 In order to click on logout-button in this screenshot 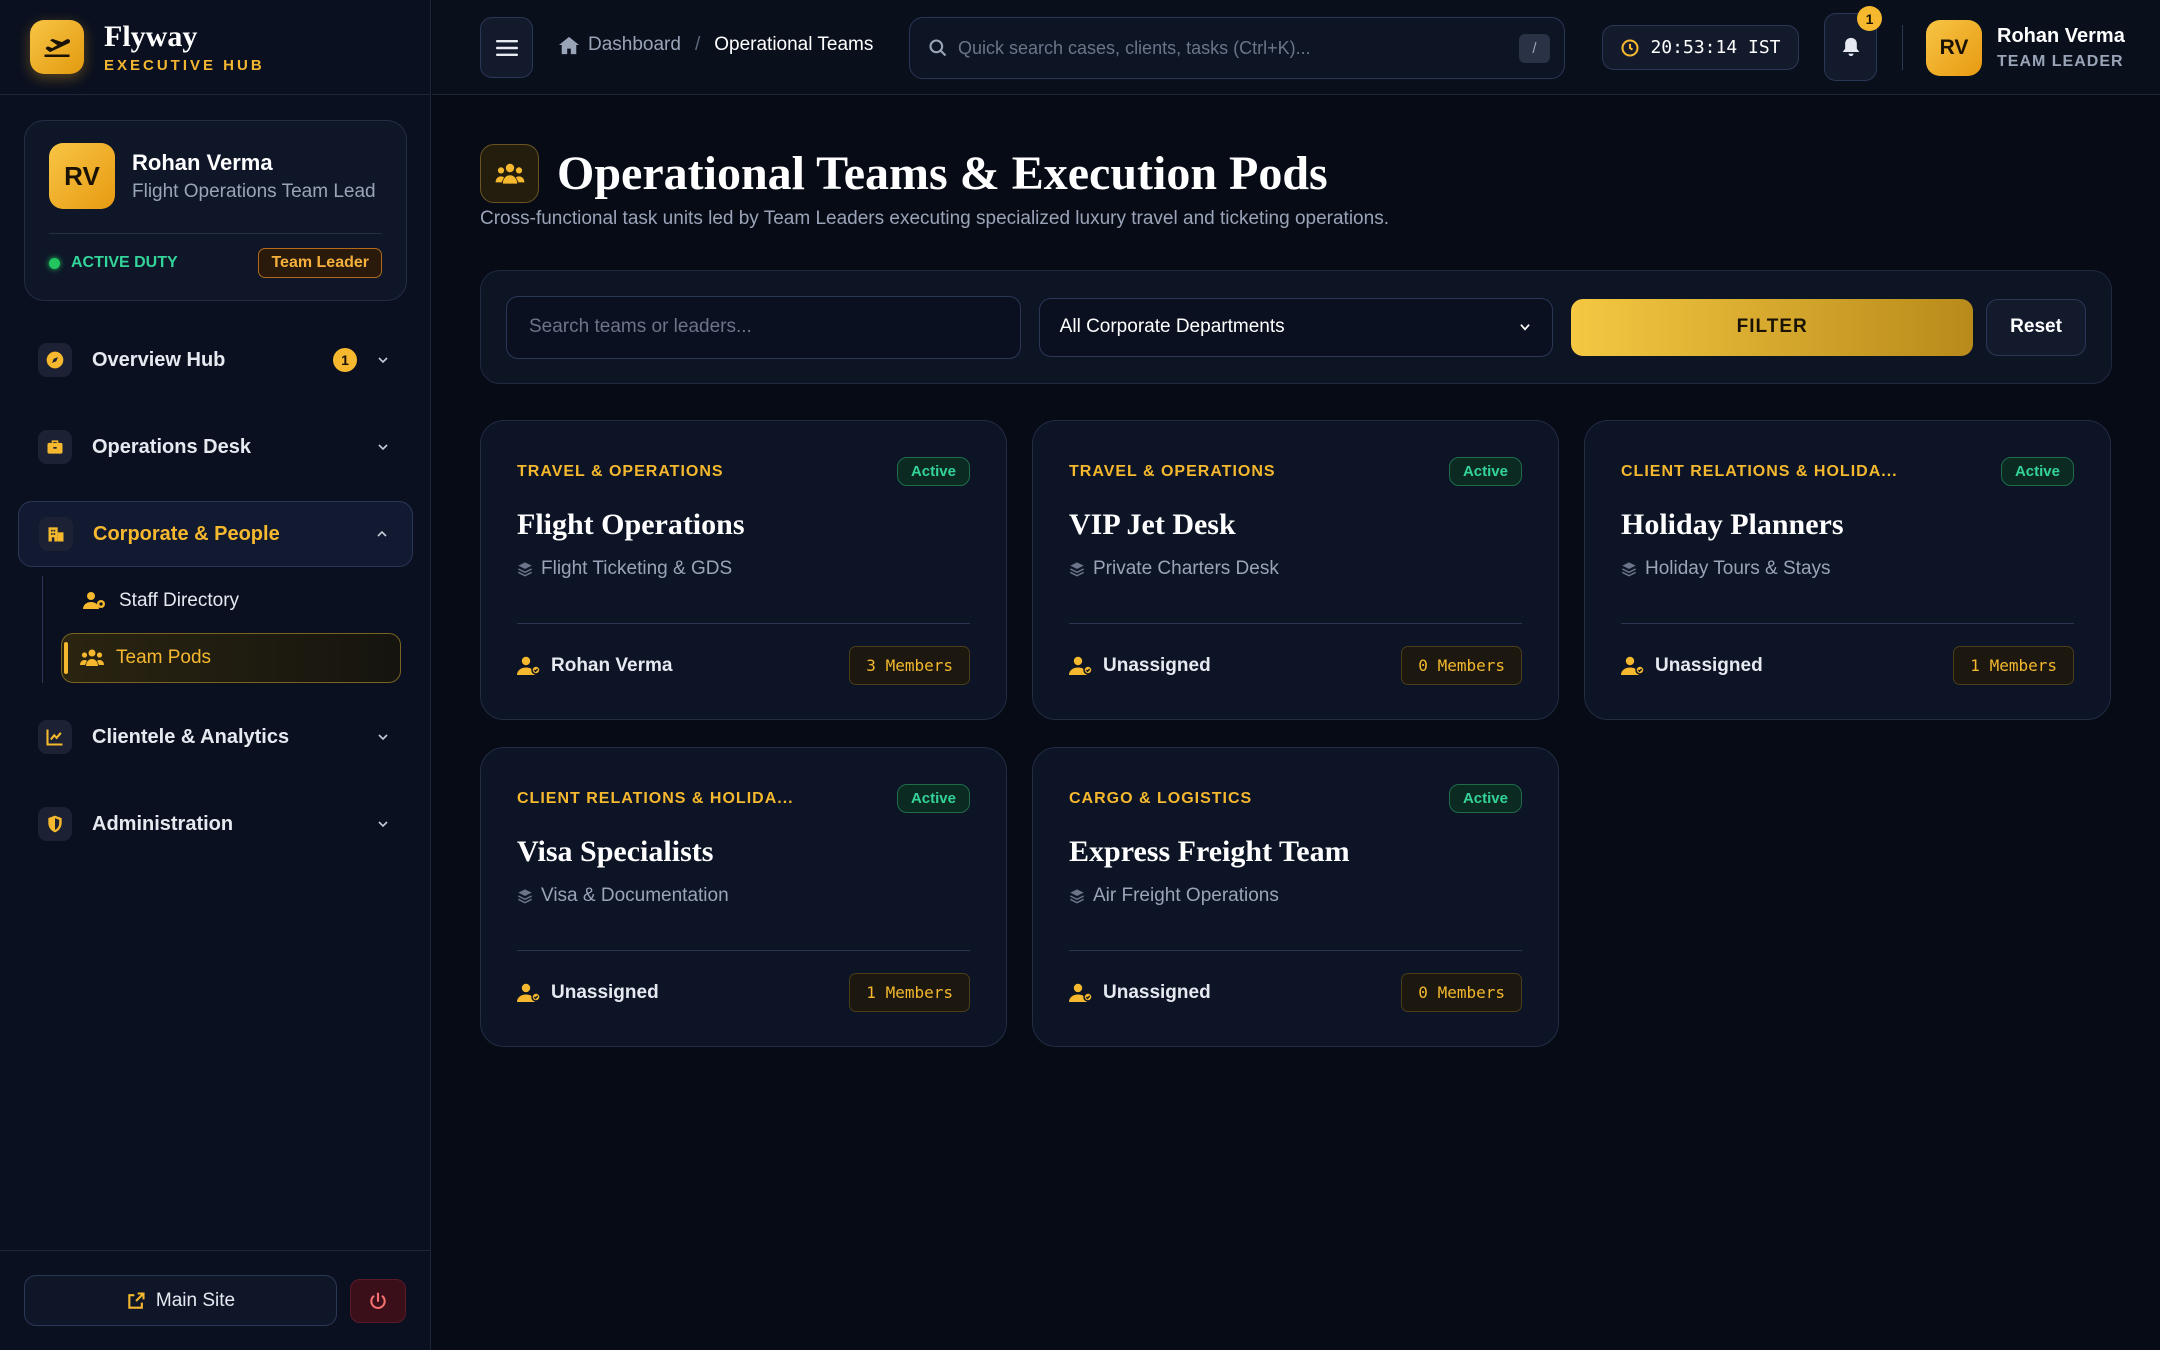, I will do `click(378, 1300)`.